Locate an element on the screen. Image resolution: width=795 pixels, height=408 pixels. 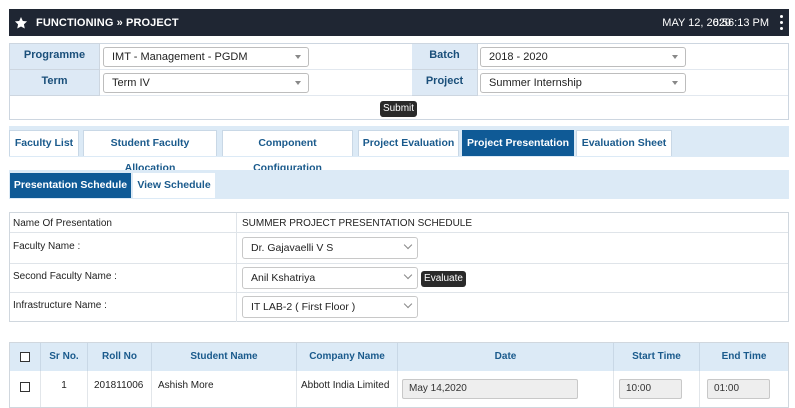
second-faculty-select: Anil Kshatriya is located at coordinates (330, 278).